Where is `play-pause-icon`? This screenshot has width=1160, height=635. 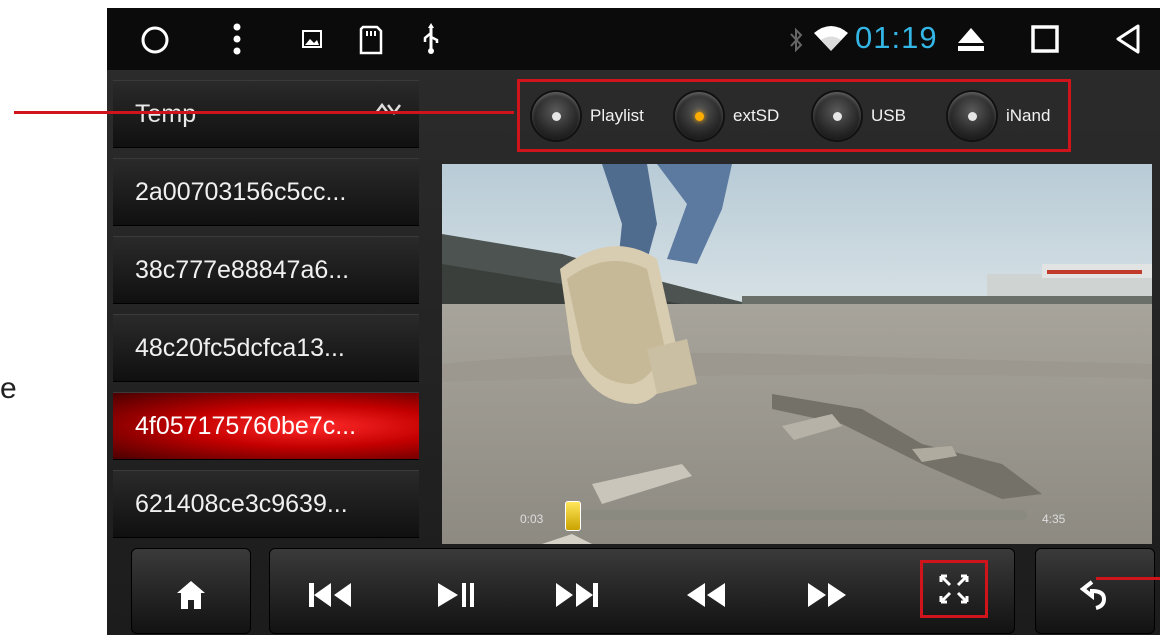 play-pause-icon is located at coordinates (456, 595).